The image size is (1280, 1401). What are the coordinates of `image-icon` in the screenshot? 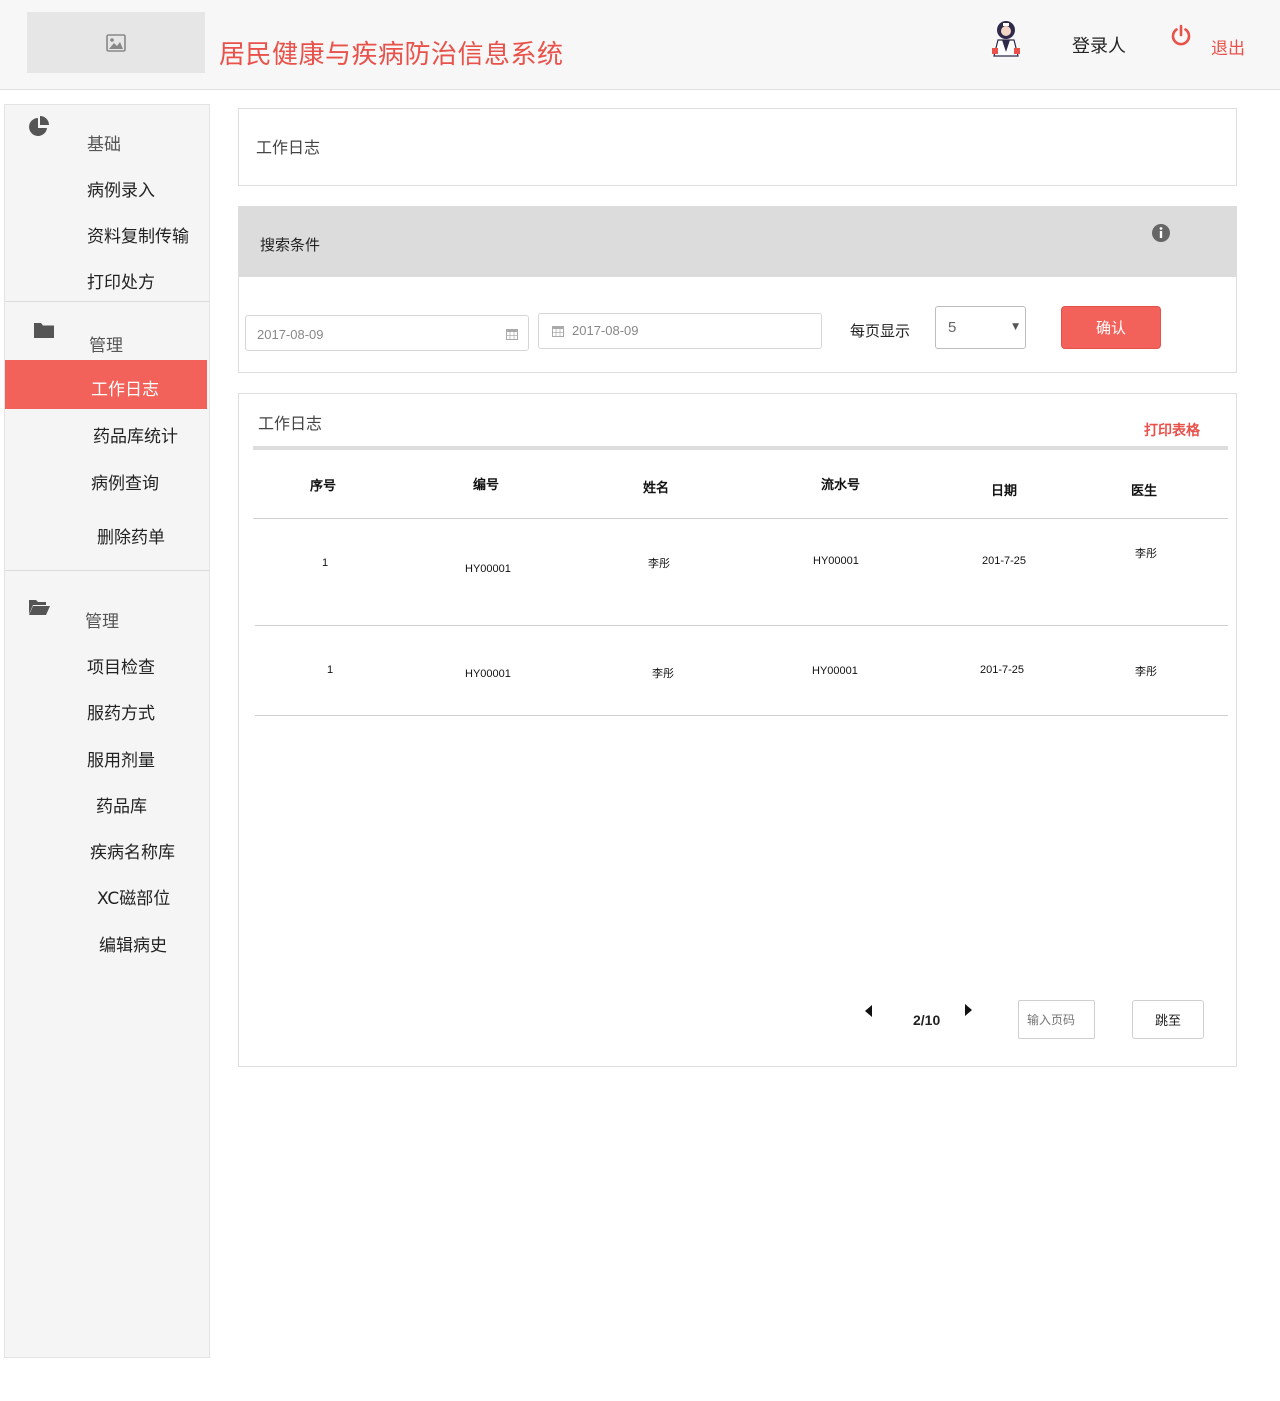 It's located at (116, 42).